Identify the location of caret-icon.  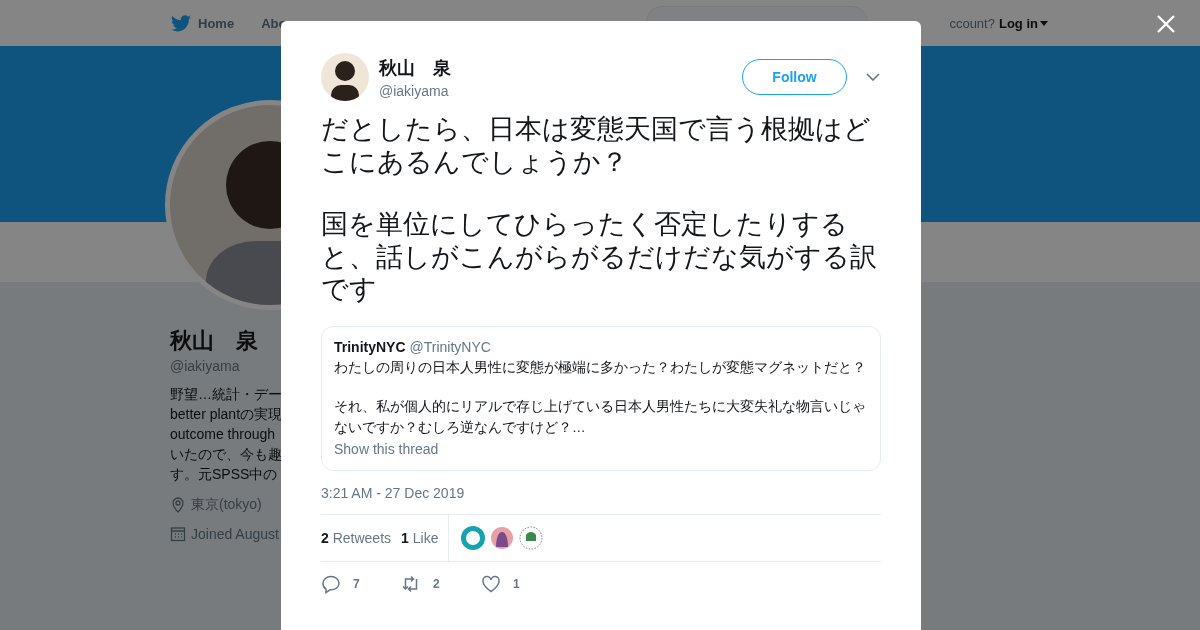
(1043, 23).